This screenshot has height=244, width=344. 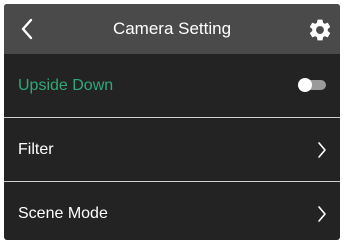 I want to click on upside-down-label: Upside Down, so click(x=66, y=85).